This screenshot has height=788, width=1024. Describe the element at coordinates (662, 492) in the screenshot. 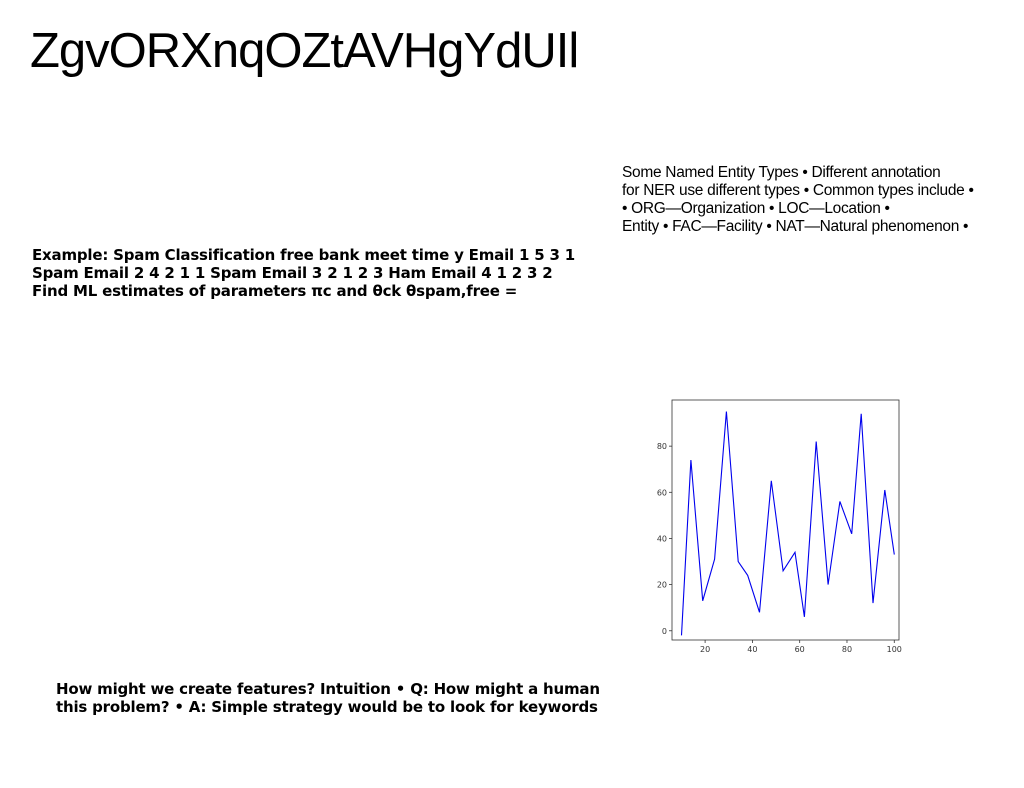

I see `y-tick-label: 60` at that location.